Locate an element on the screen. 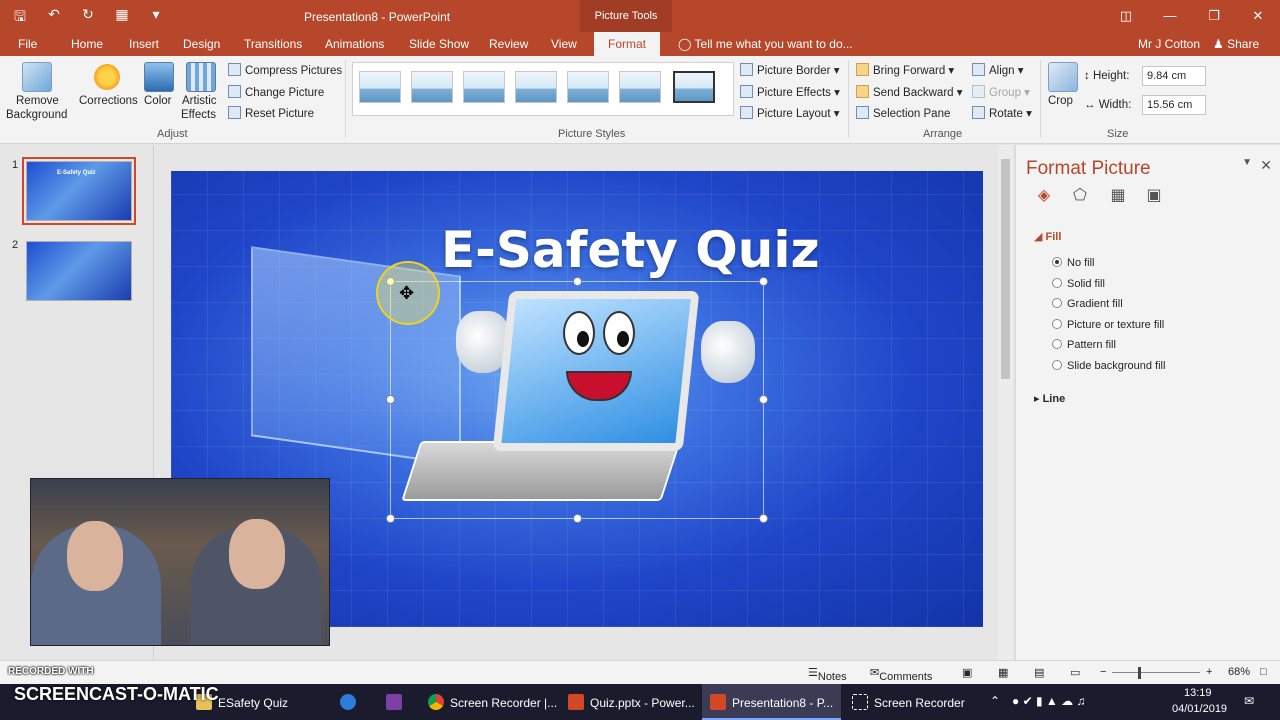 This screenshot has height=720, width=1280. scrollbar-thumb is located at coordinates (1005, 269).